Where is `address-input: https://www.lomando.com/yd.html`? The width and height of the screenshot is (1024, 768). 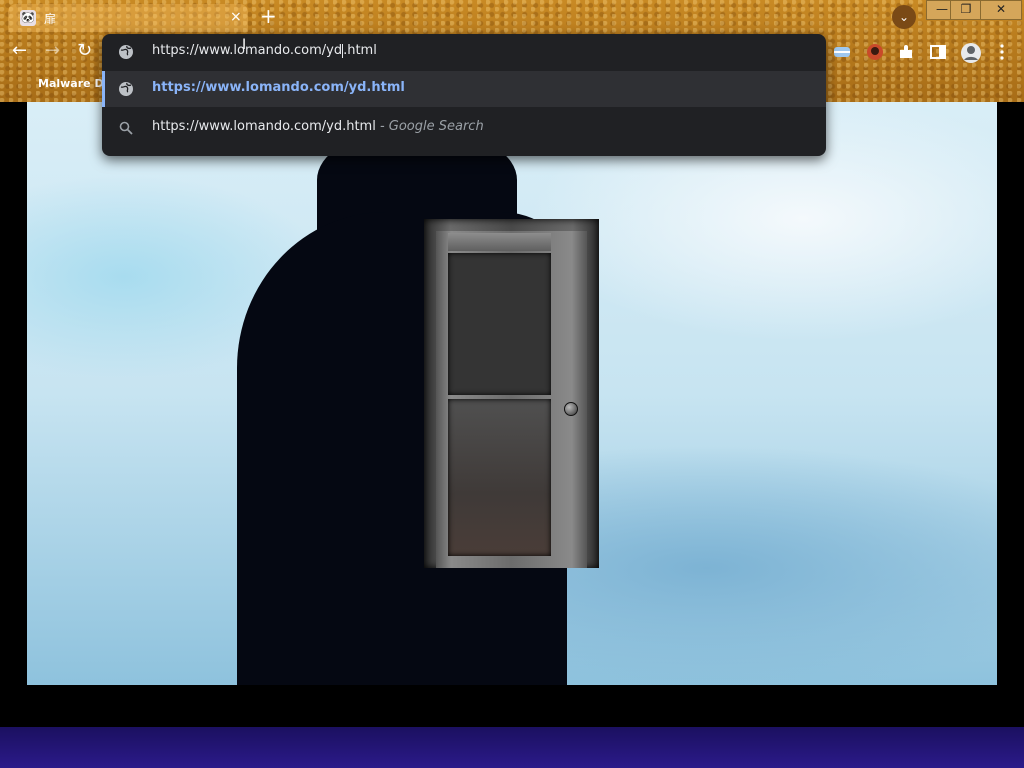
address-input: https://www.lomando.com/yd.html is located at coordinates (264, 50).